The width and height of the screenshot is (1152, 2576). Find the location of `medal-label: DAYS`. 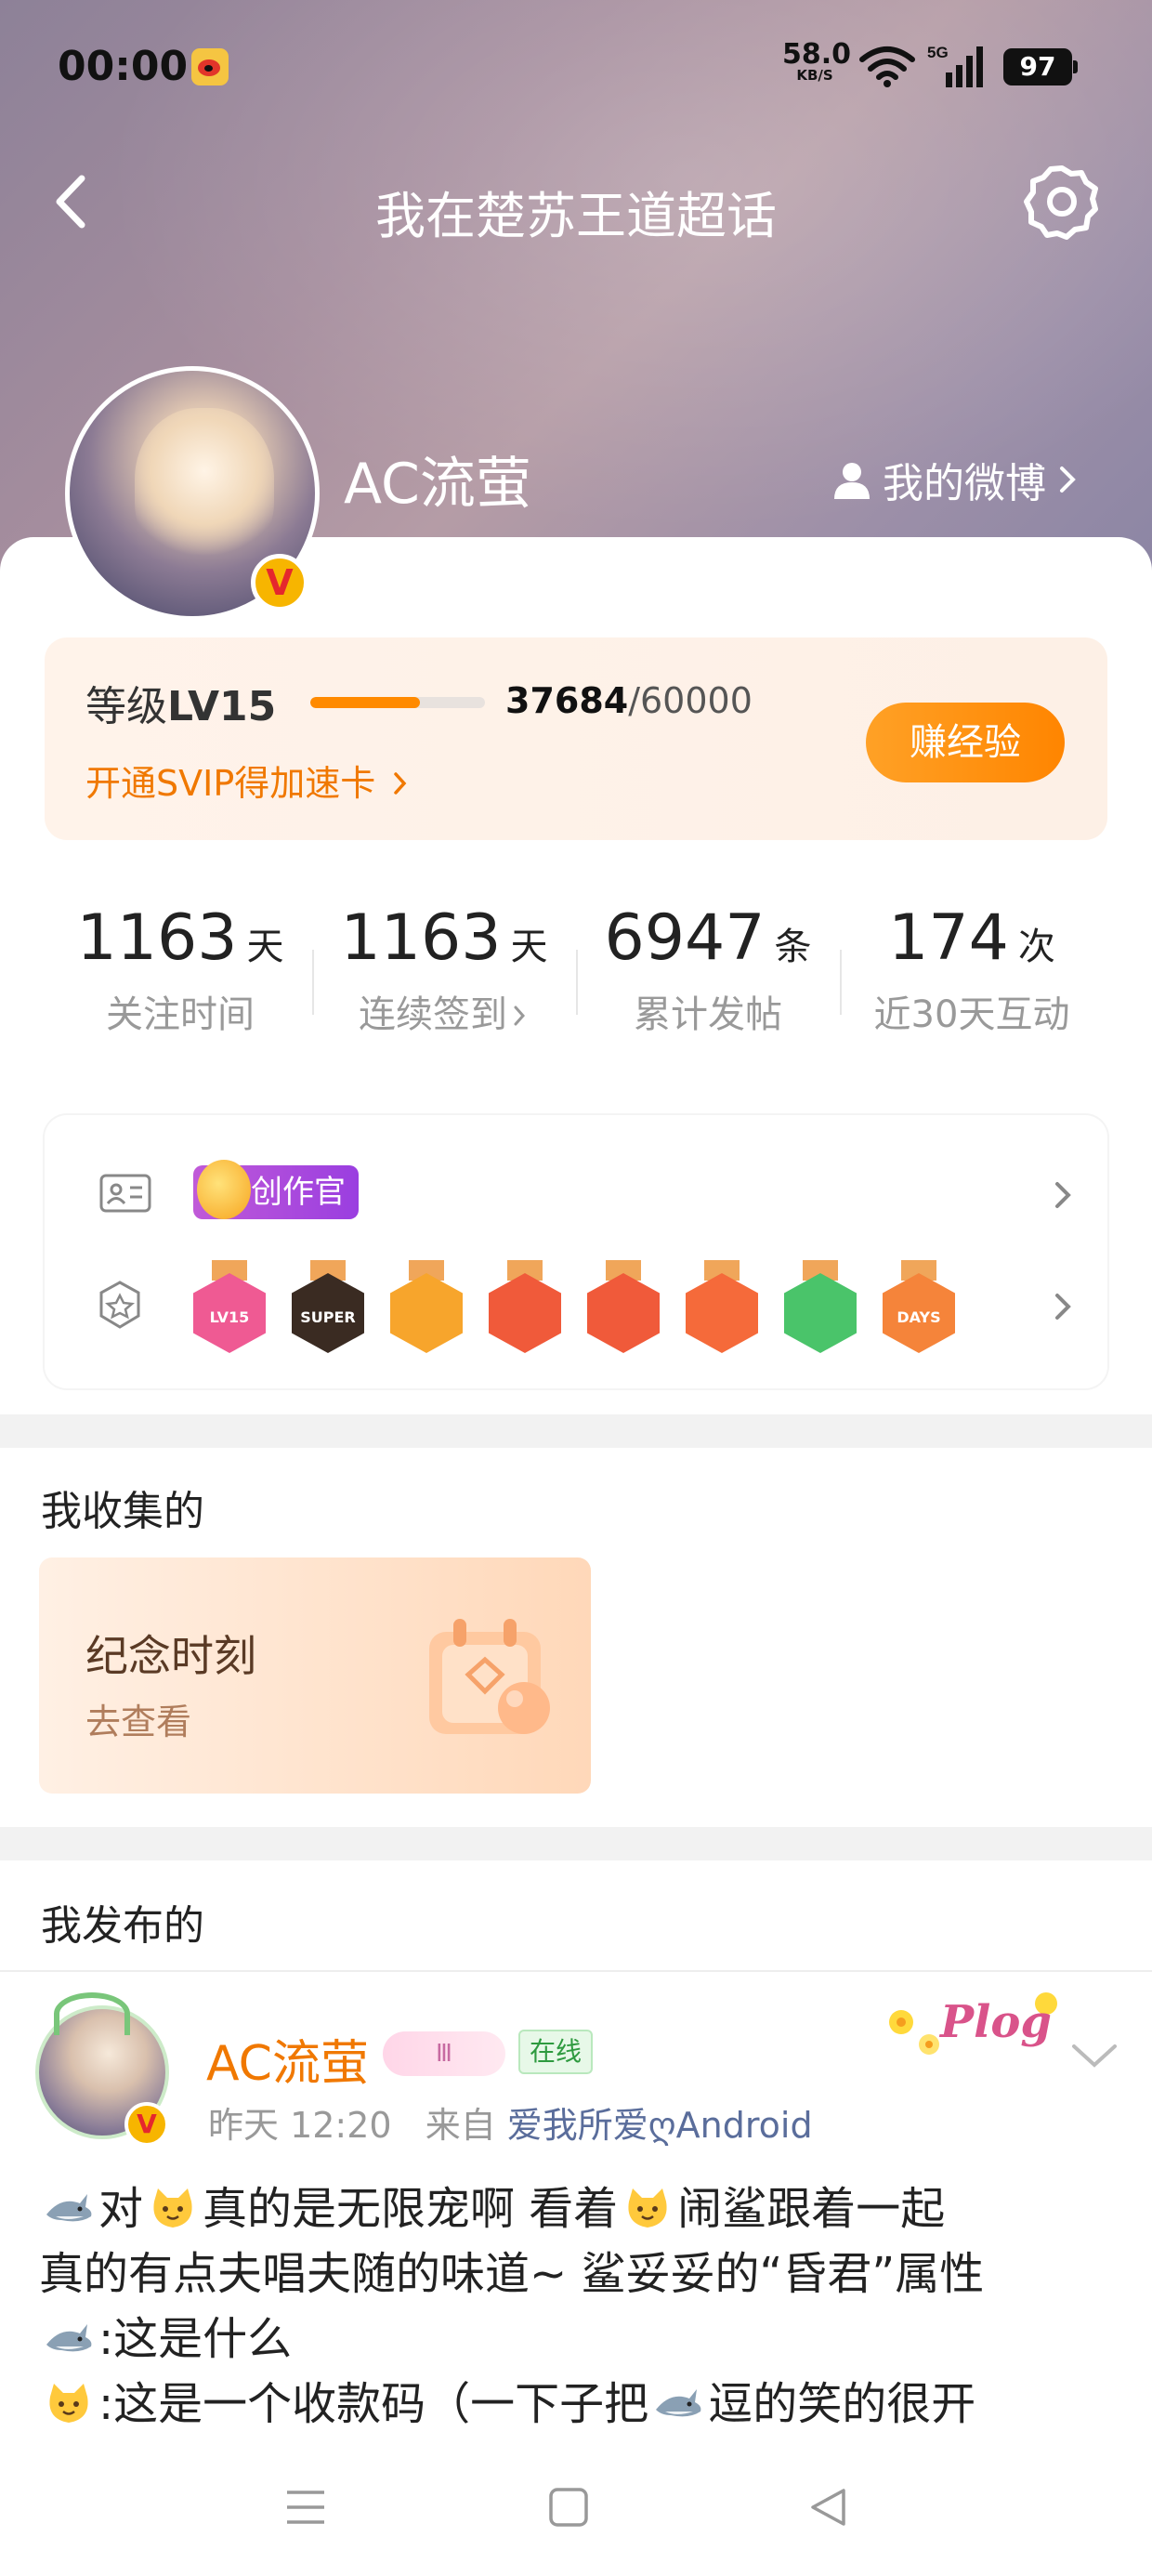

medal-label: DAYS is located at coordinates (919, 1317).